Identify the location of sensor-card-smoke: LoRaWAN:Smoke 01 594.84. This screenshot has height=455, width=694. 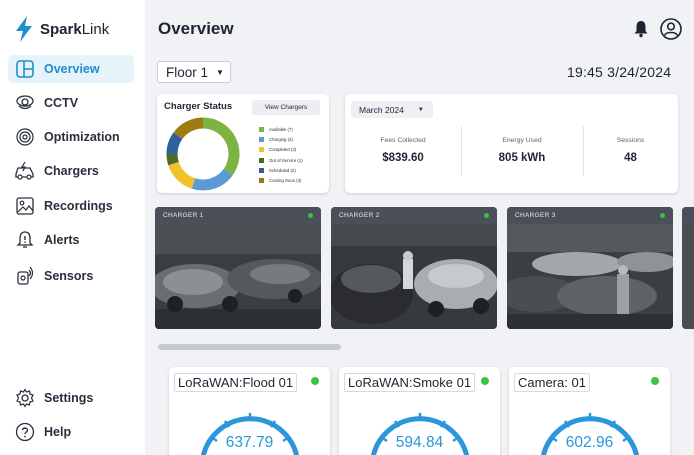
(419, 411).